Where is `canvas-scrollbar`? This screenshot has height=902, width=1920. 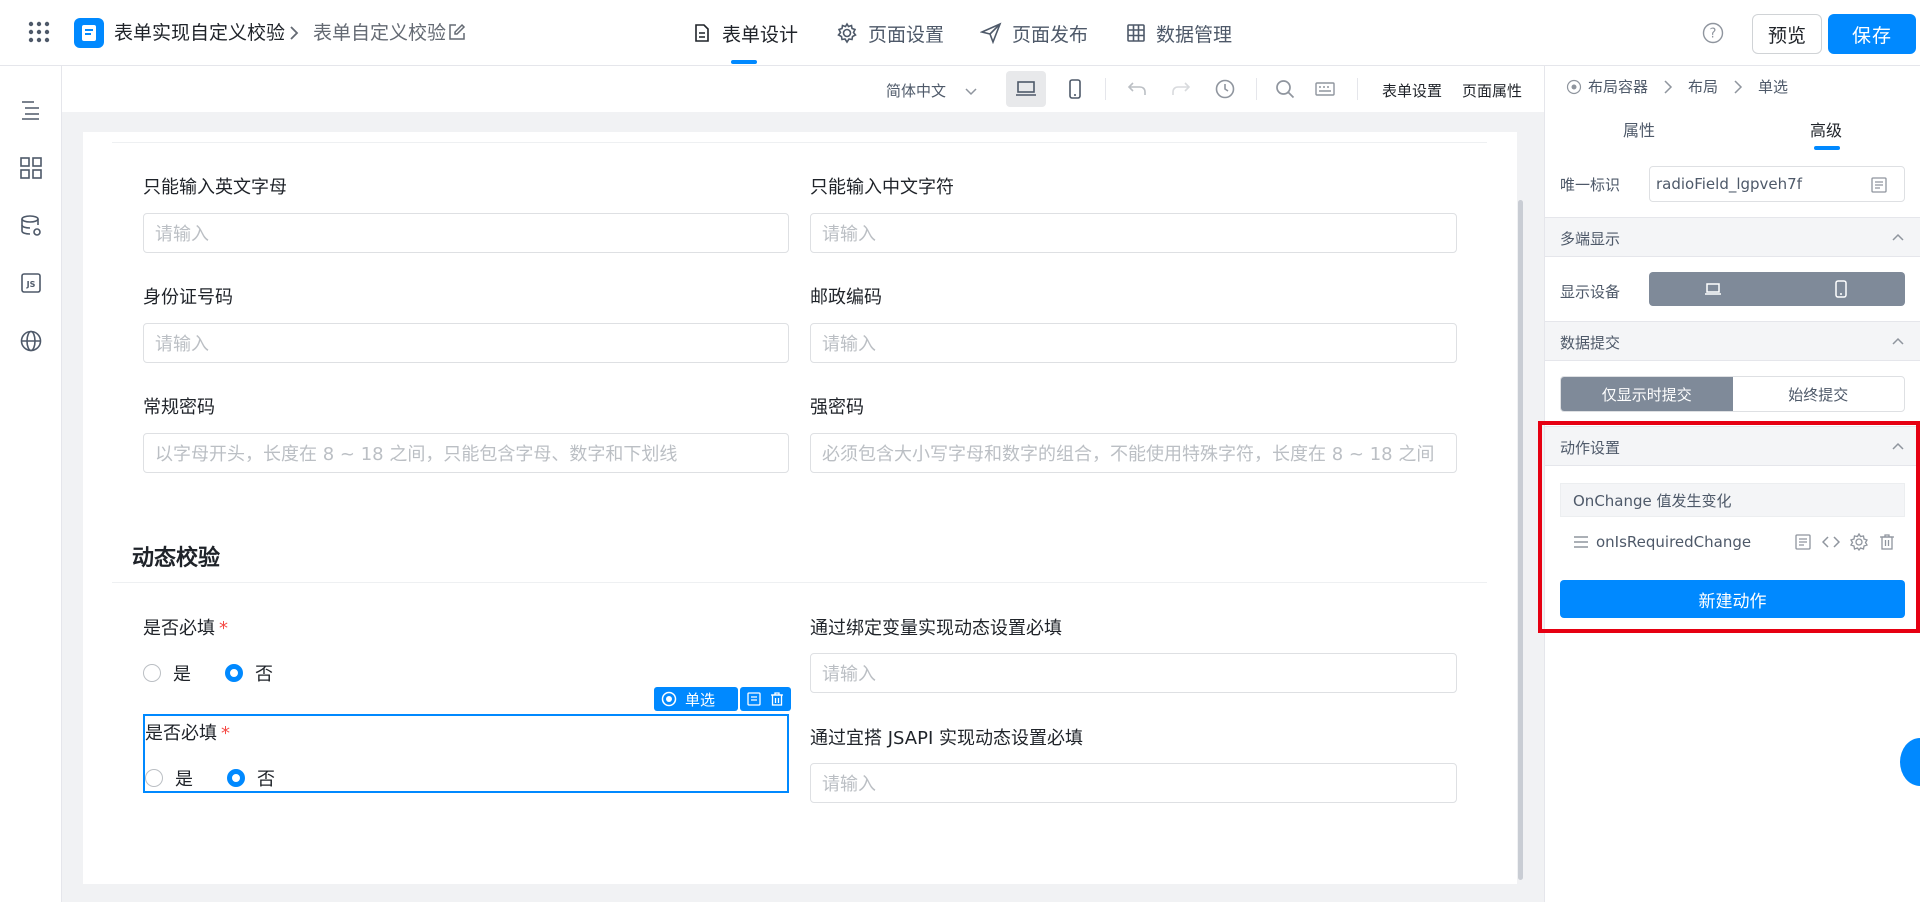 canvas-scrollbar is located at coordinates (1520, 540).